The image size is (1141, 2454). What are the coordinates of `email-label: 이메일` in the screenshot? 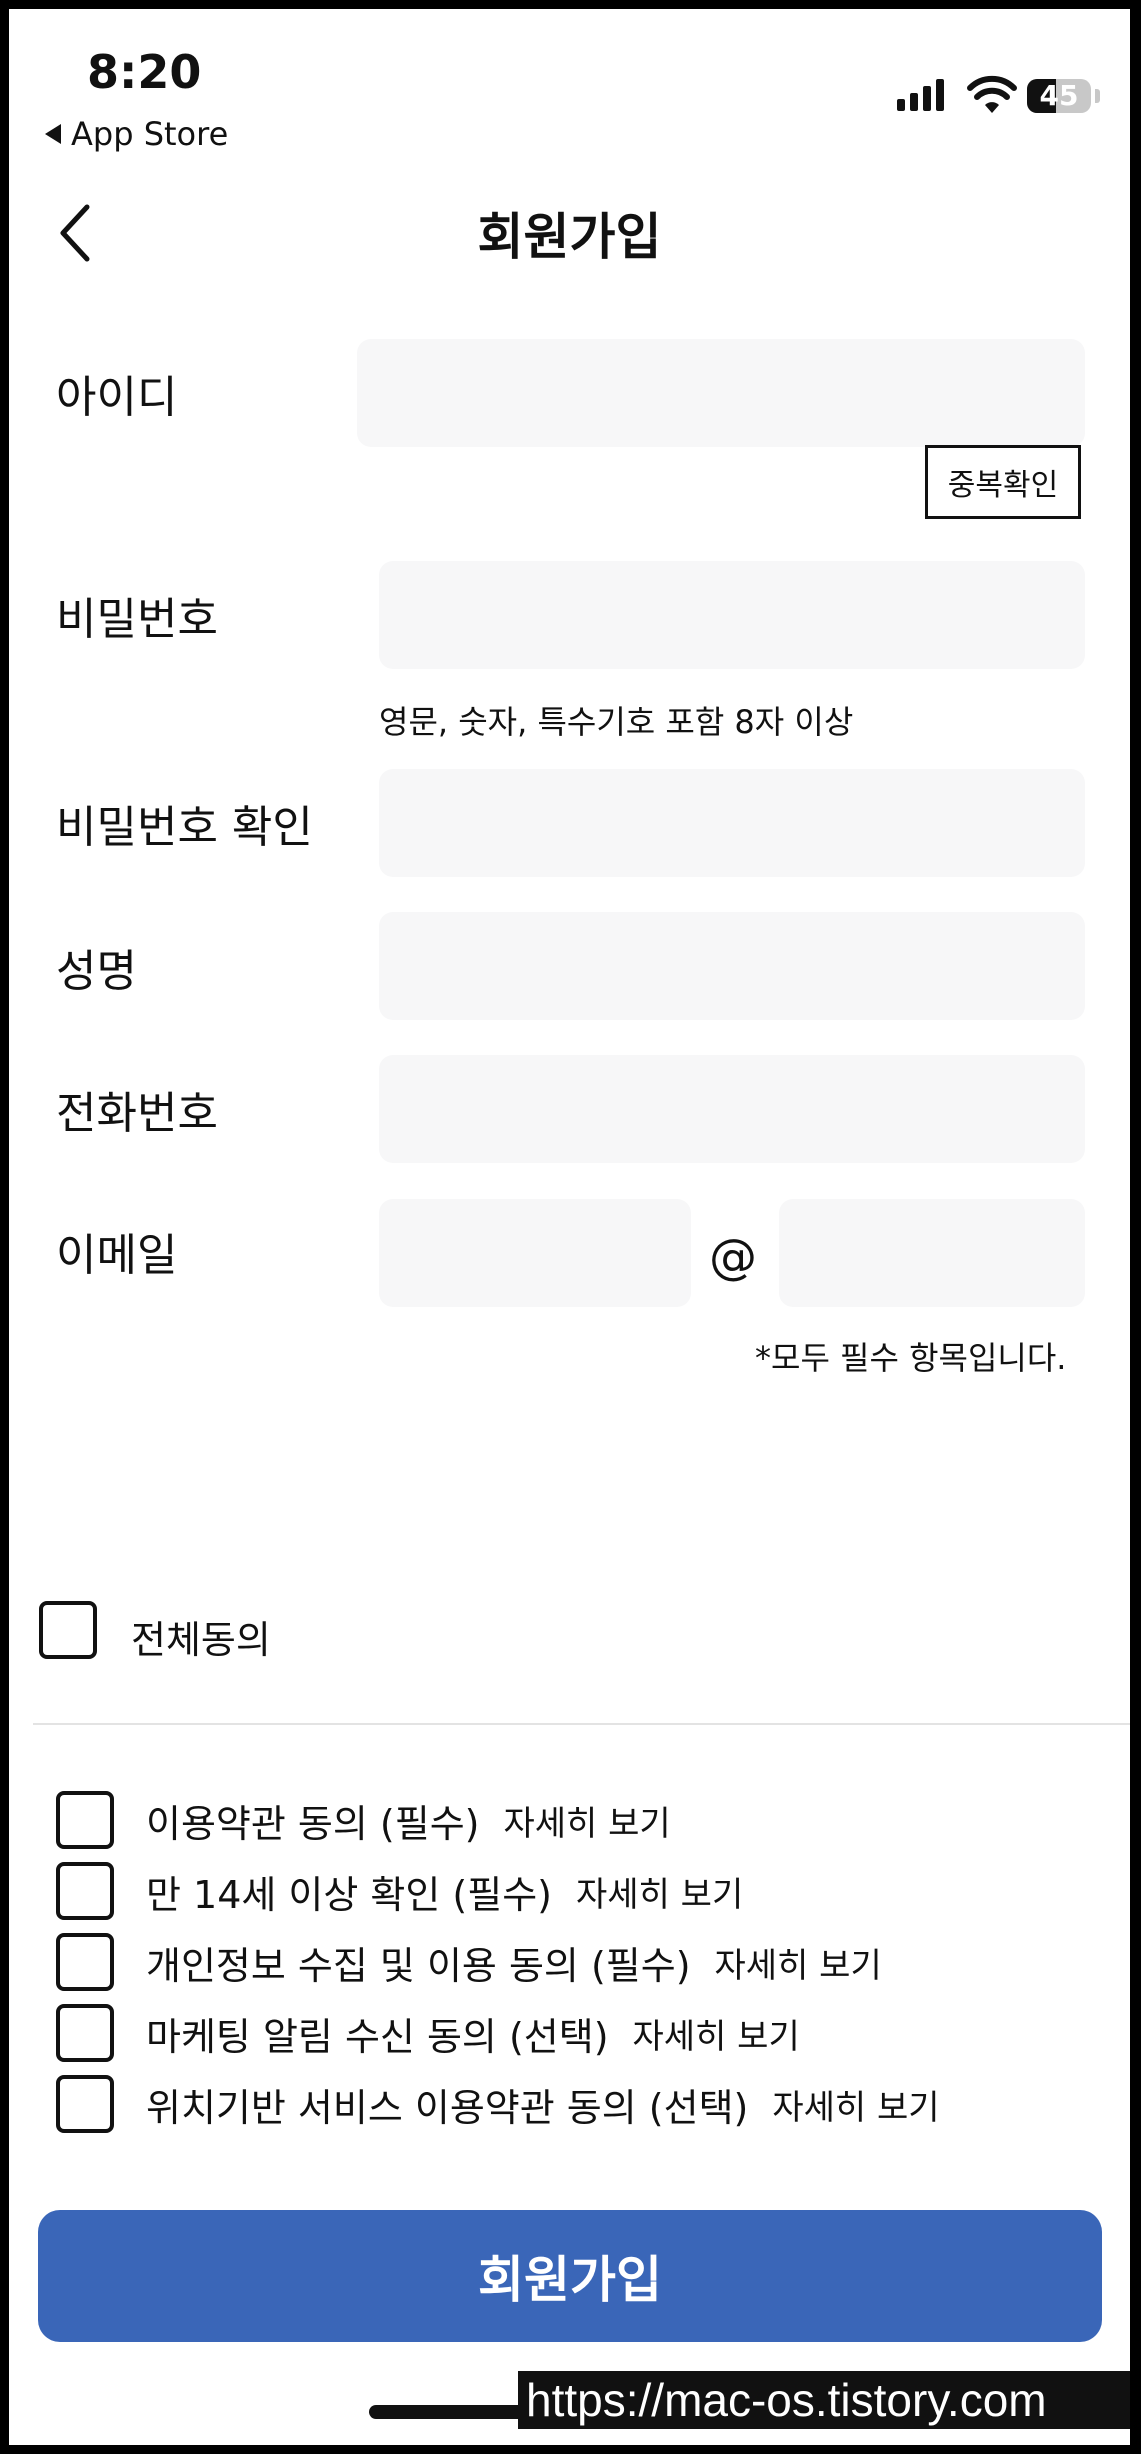 It's located at (117, 1255).